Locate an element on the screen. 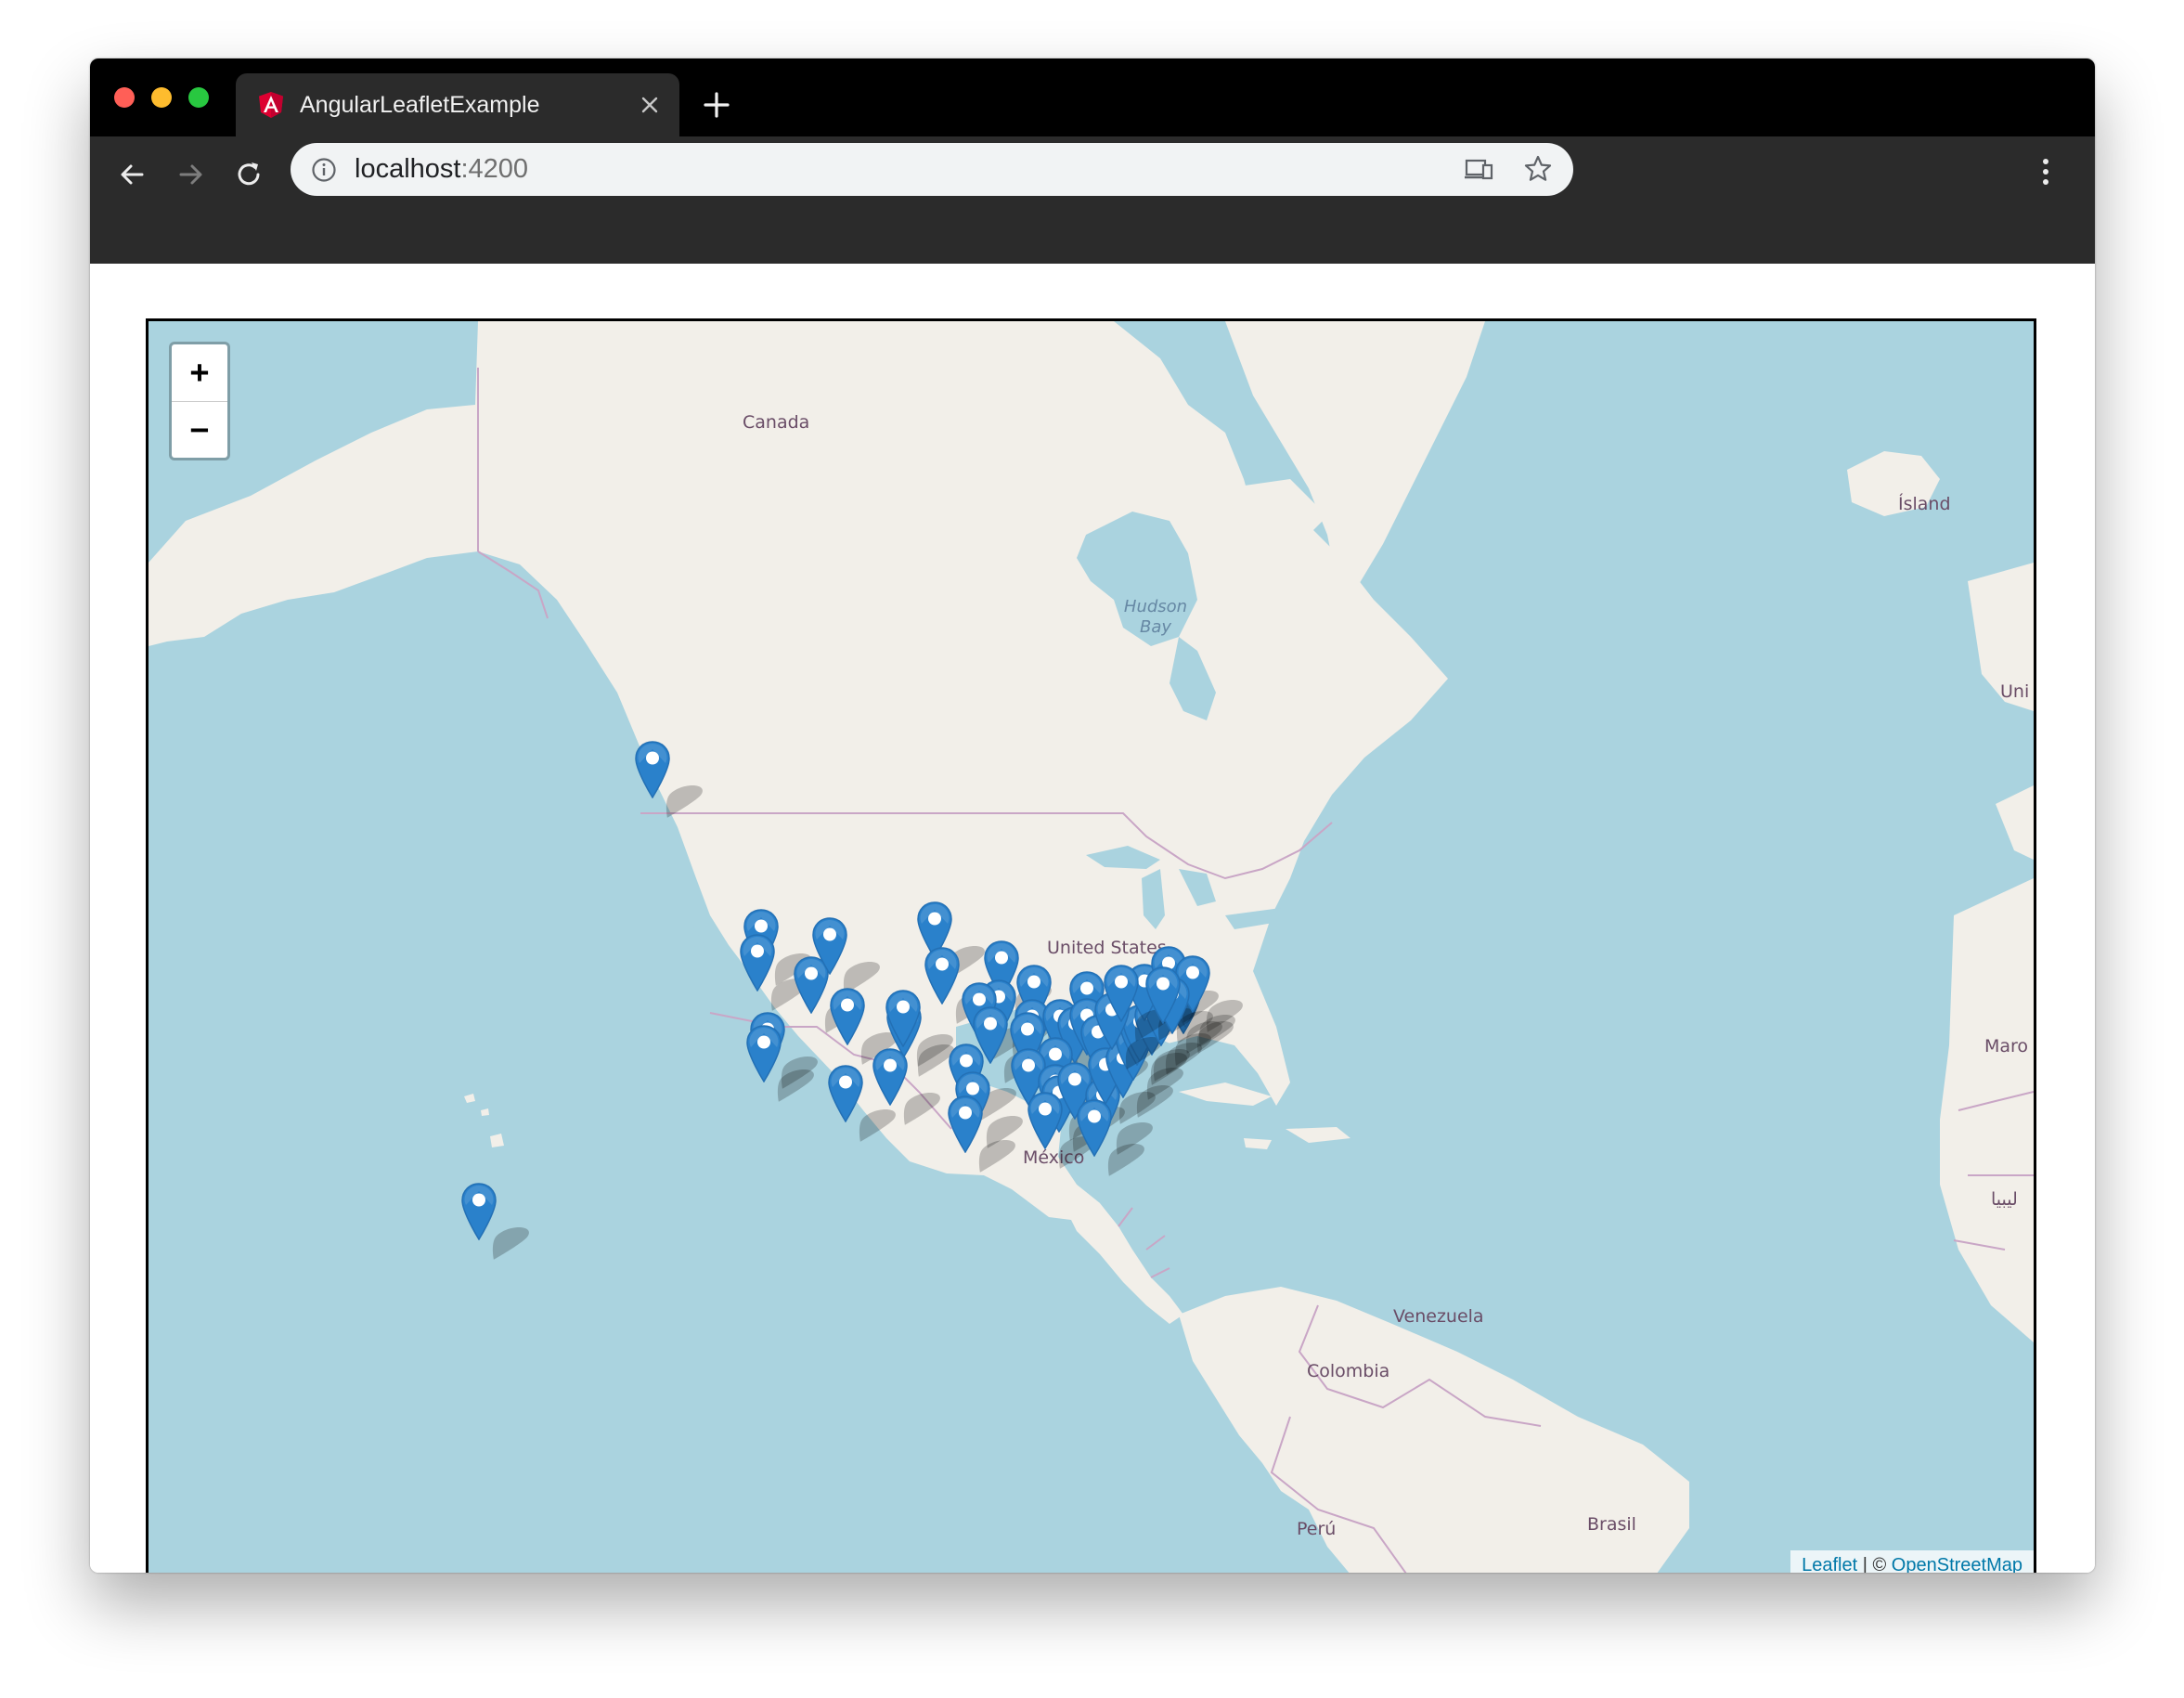  label-colombia: Colombia is located at coordinates (1348, 1371).